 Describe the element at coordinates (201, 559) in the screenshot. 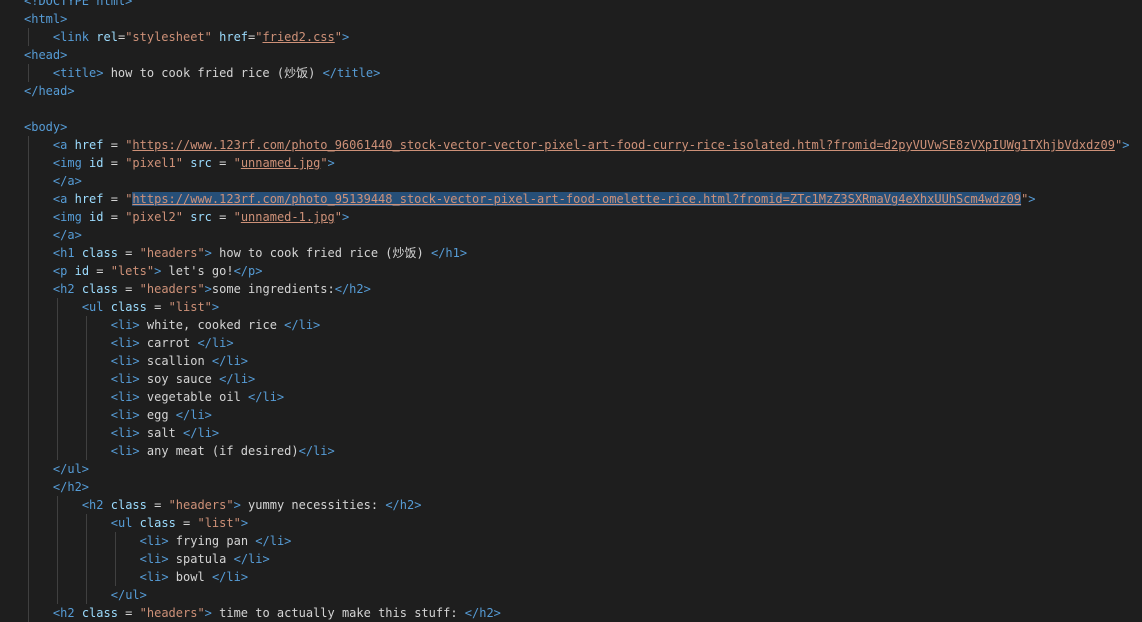

I see `code-token: spatula` at that location.